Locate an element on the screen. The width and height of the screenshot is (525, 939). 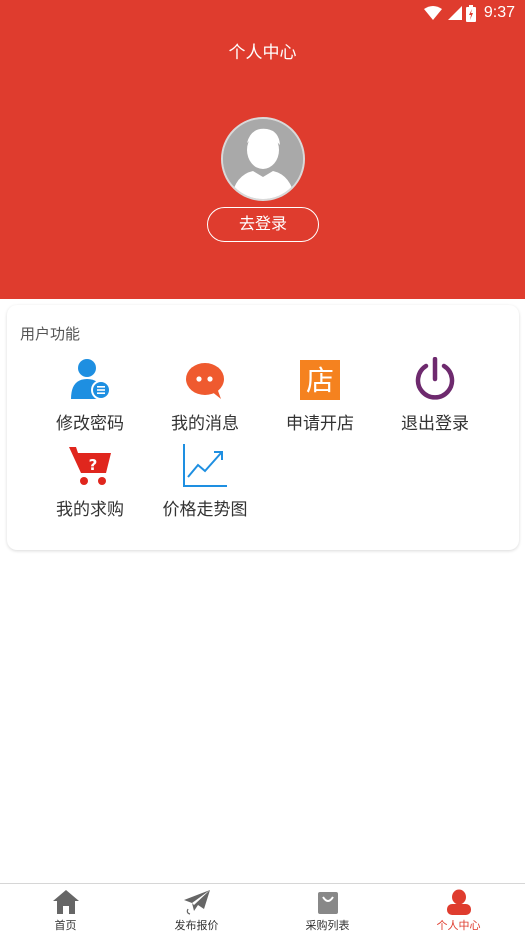
my-messages-button: 我的消息 is located at coordinates (205, 395).